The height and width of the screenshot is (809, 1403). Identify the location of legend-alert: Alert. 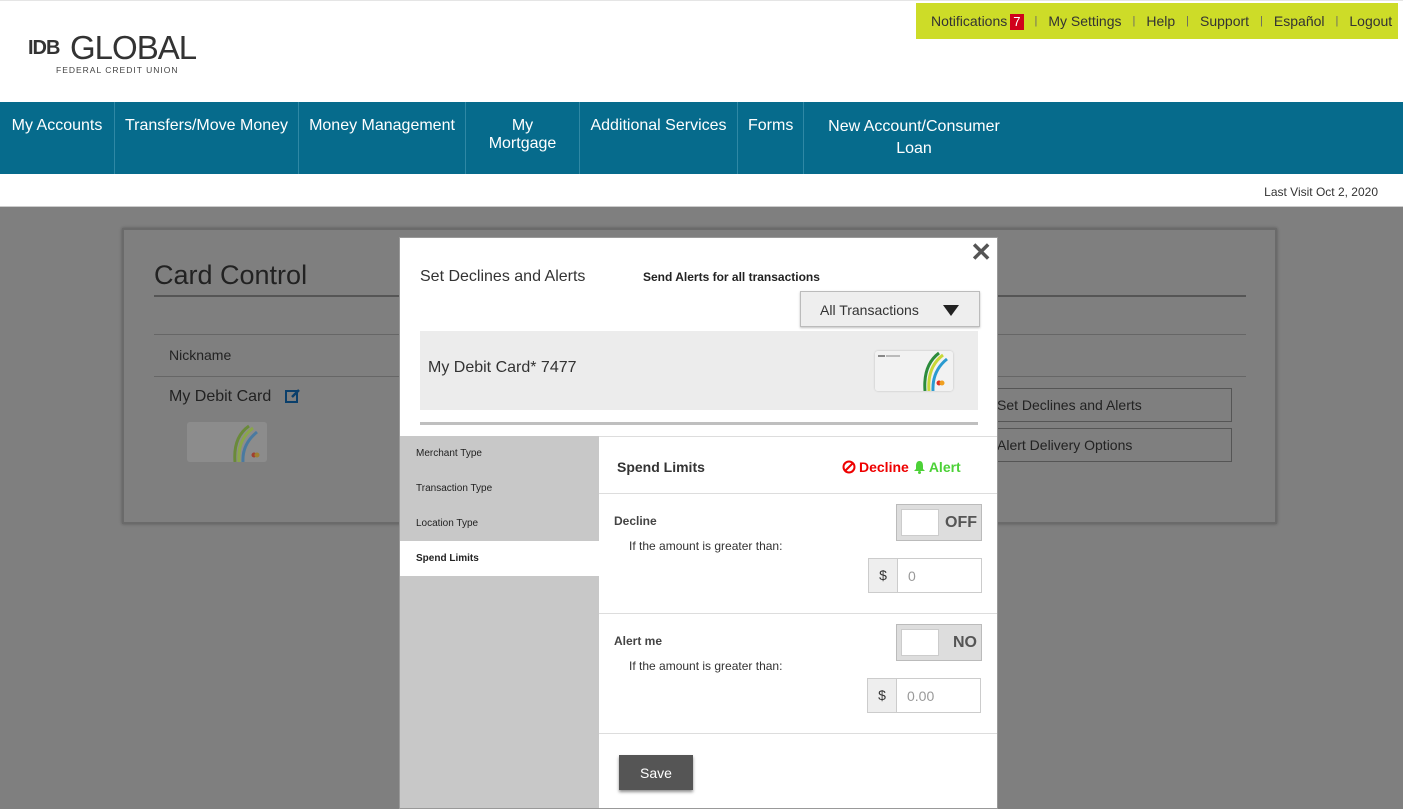
(937, 467).